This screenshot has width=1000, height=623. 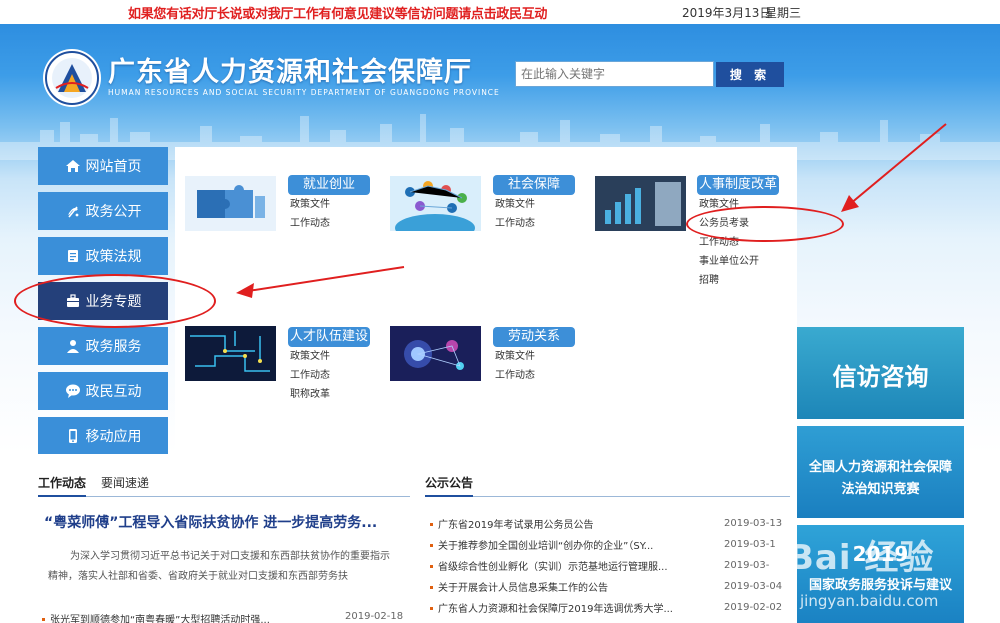 I want to click on notice-item-title: 关于开展会计人员信息采集工作的公告, so click(x=523, y=588).